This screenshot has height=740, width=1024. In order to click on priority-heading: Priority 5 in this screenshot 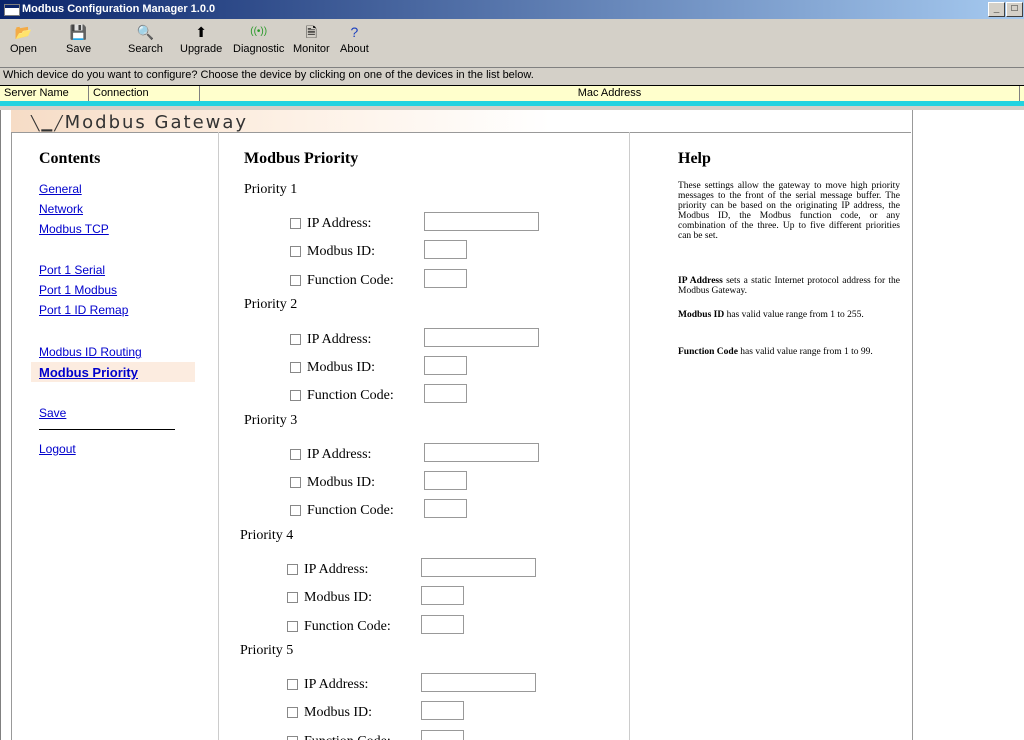, I will do `click(267, 650)`.